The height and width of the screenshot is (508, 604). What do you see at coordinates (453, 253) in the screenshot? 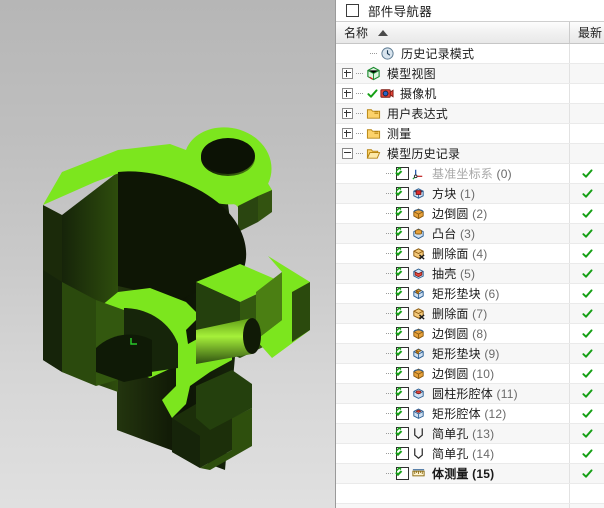
I see `tree-item-name-cell: 删除面 (4)` at bounding box center [453, 253].